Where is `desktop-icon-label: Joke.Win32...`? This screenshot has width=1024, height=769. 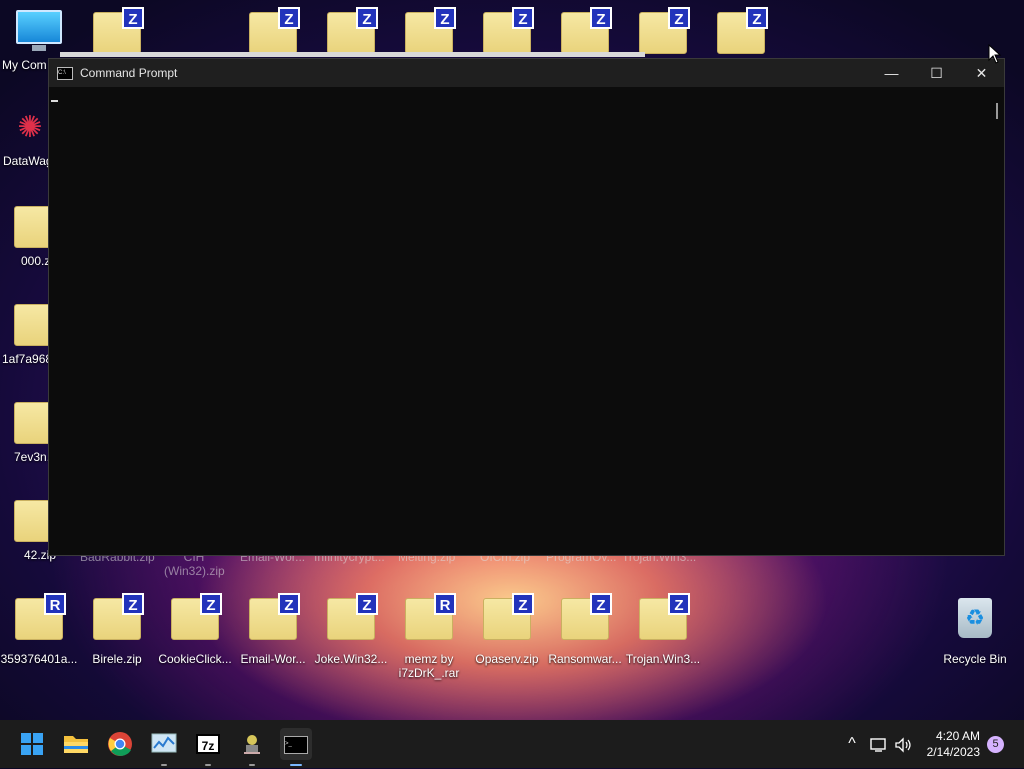
desktop-icon-label: Joke.Win32... is located at coordinates (351, 659).